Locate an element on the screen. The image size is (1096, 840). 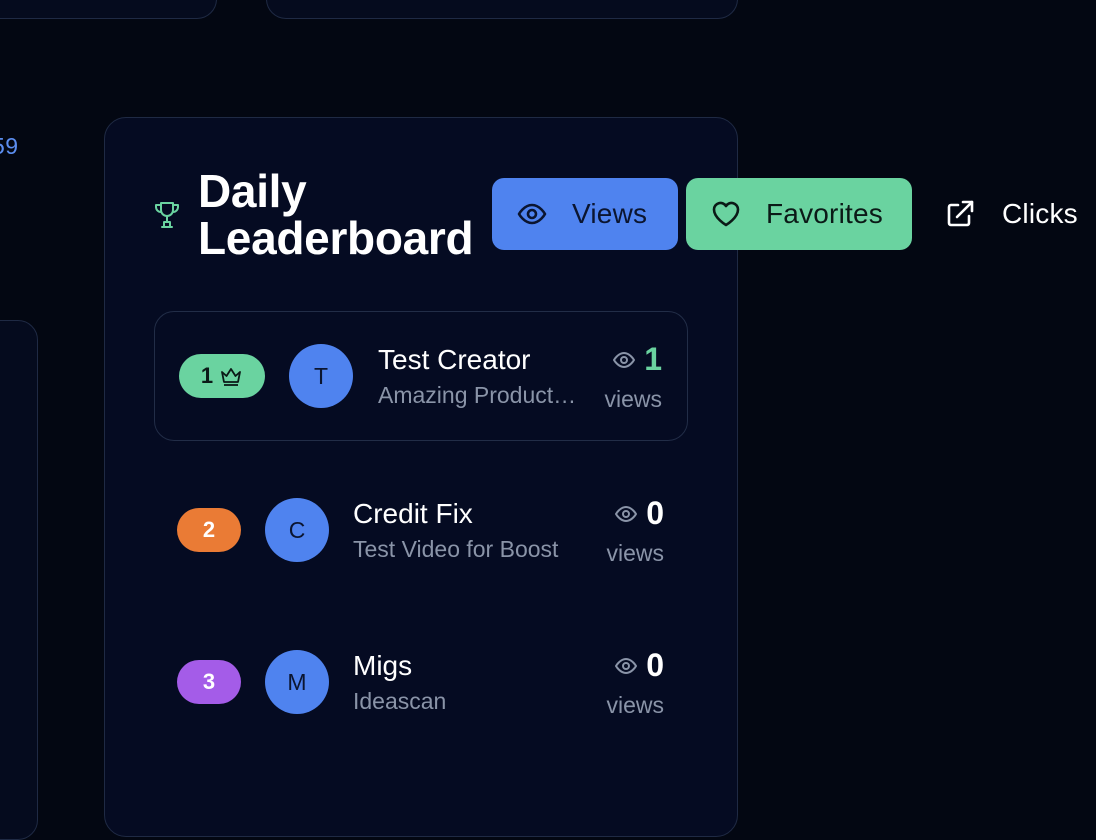
rank-number: 2 is located at coordinates (209, 529).